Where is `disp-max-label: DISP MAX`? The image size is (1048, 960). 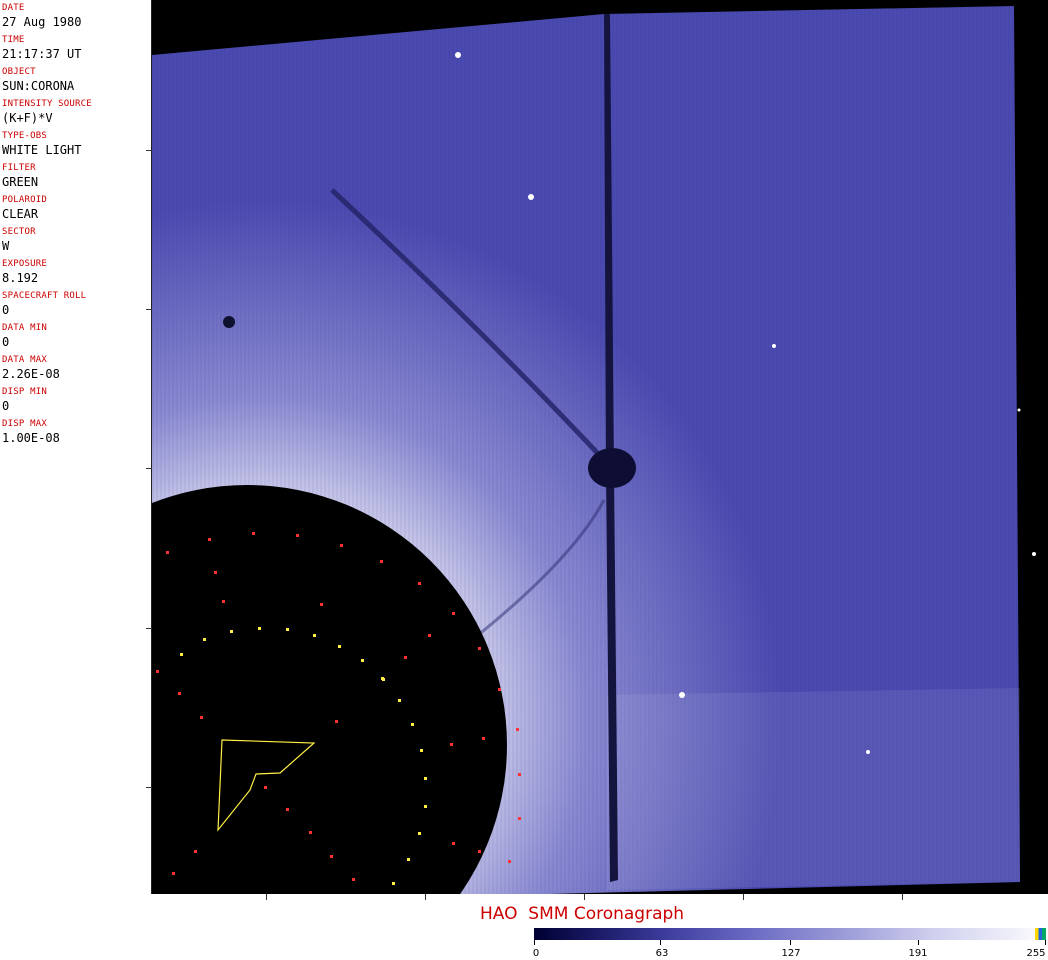 disp-max-label: DISP MAX is located at coordinates (24, 424).